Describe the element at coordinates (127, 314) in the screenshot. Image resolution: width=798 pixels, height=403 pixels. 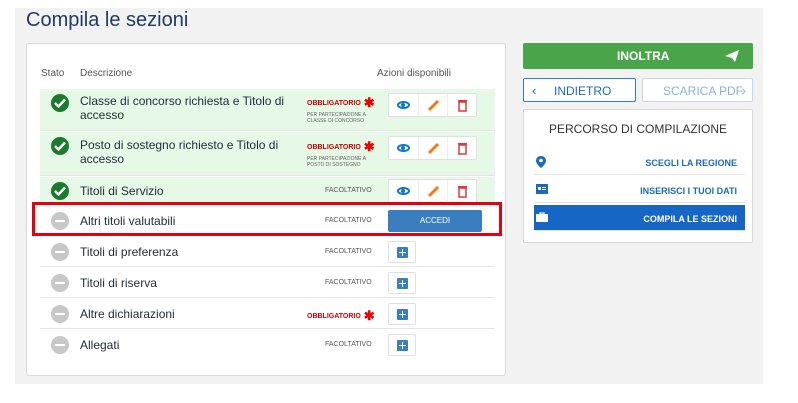
I see `row-description: Altre dichiarazioni` at that location.